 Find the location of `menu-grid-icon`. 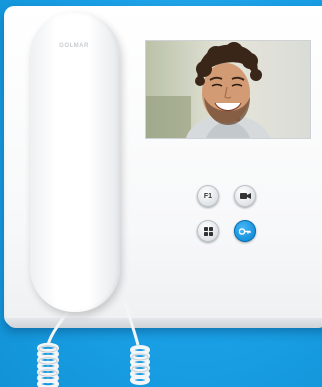

menu-grid-icon is located at coordinates (208, 231).